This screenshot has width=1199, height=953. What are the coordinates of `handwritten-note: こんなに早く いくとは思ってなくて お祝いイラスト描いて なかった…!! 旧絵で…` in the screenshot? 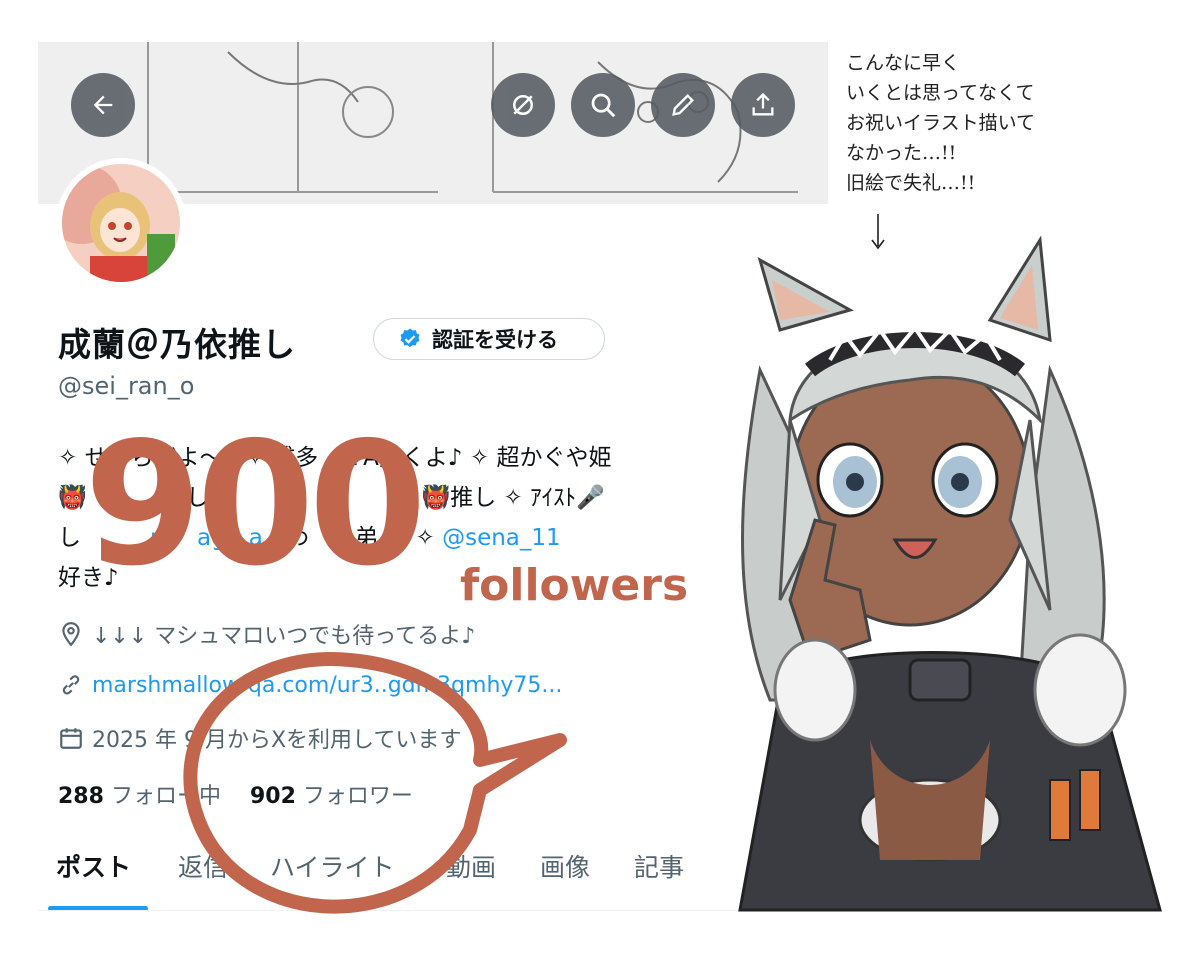 It's located at (941, 123).